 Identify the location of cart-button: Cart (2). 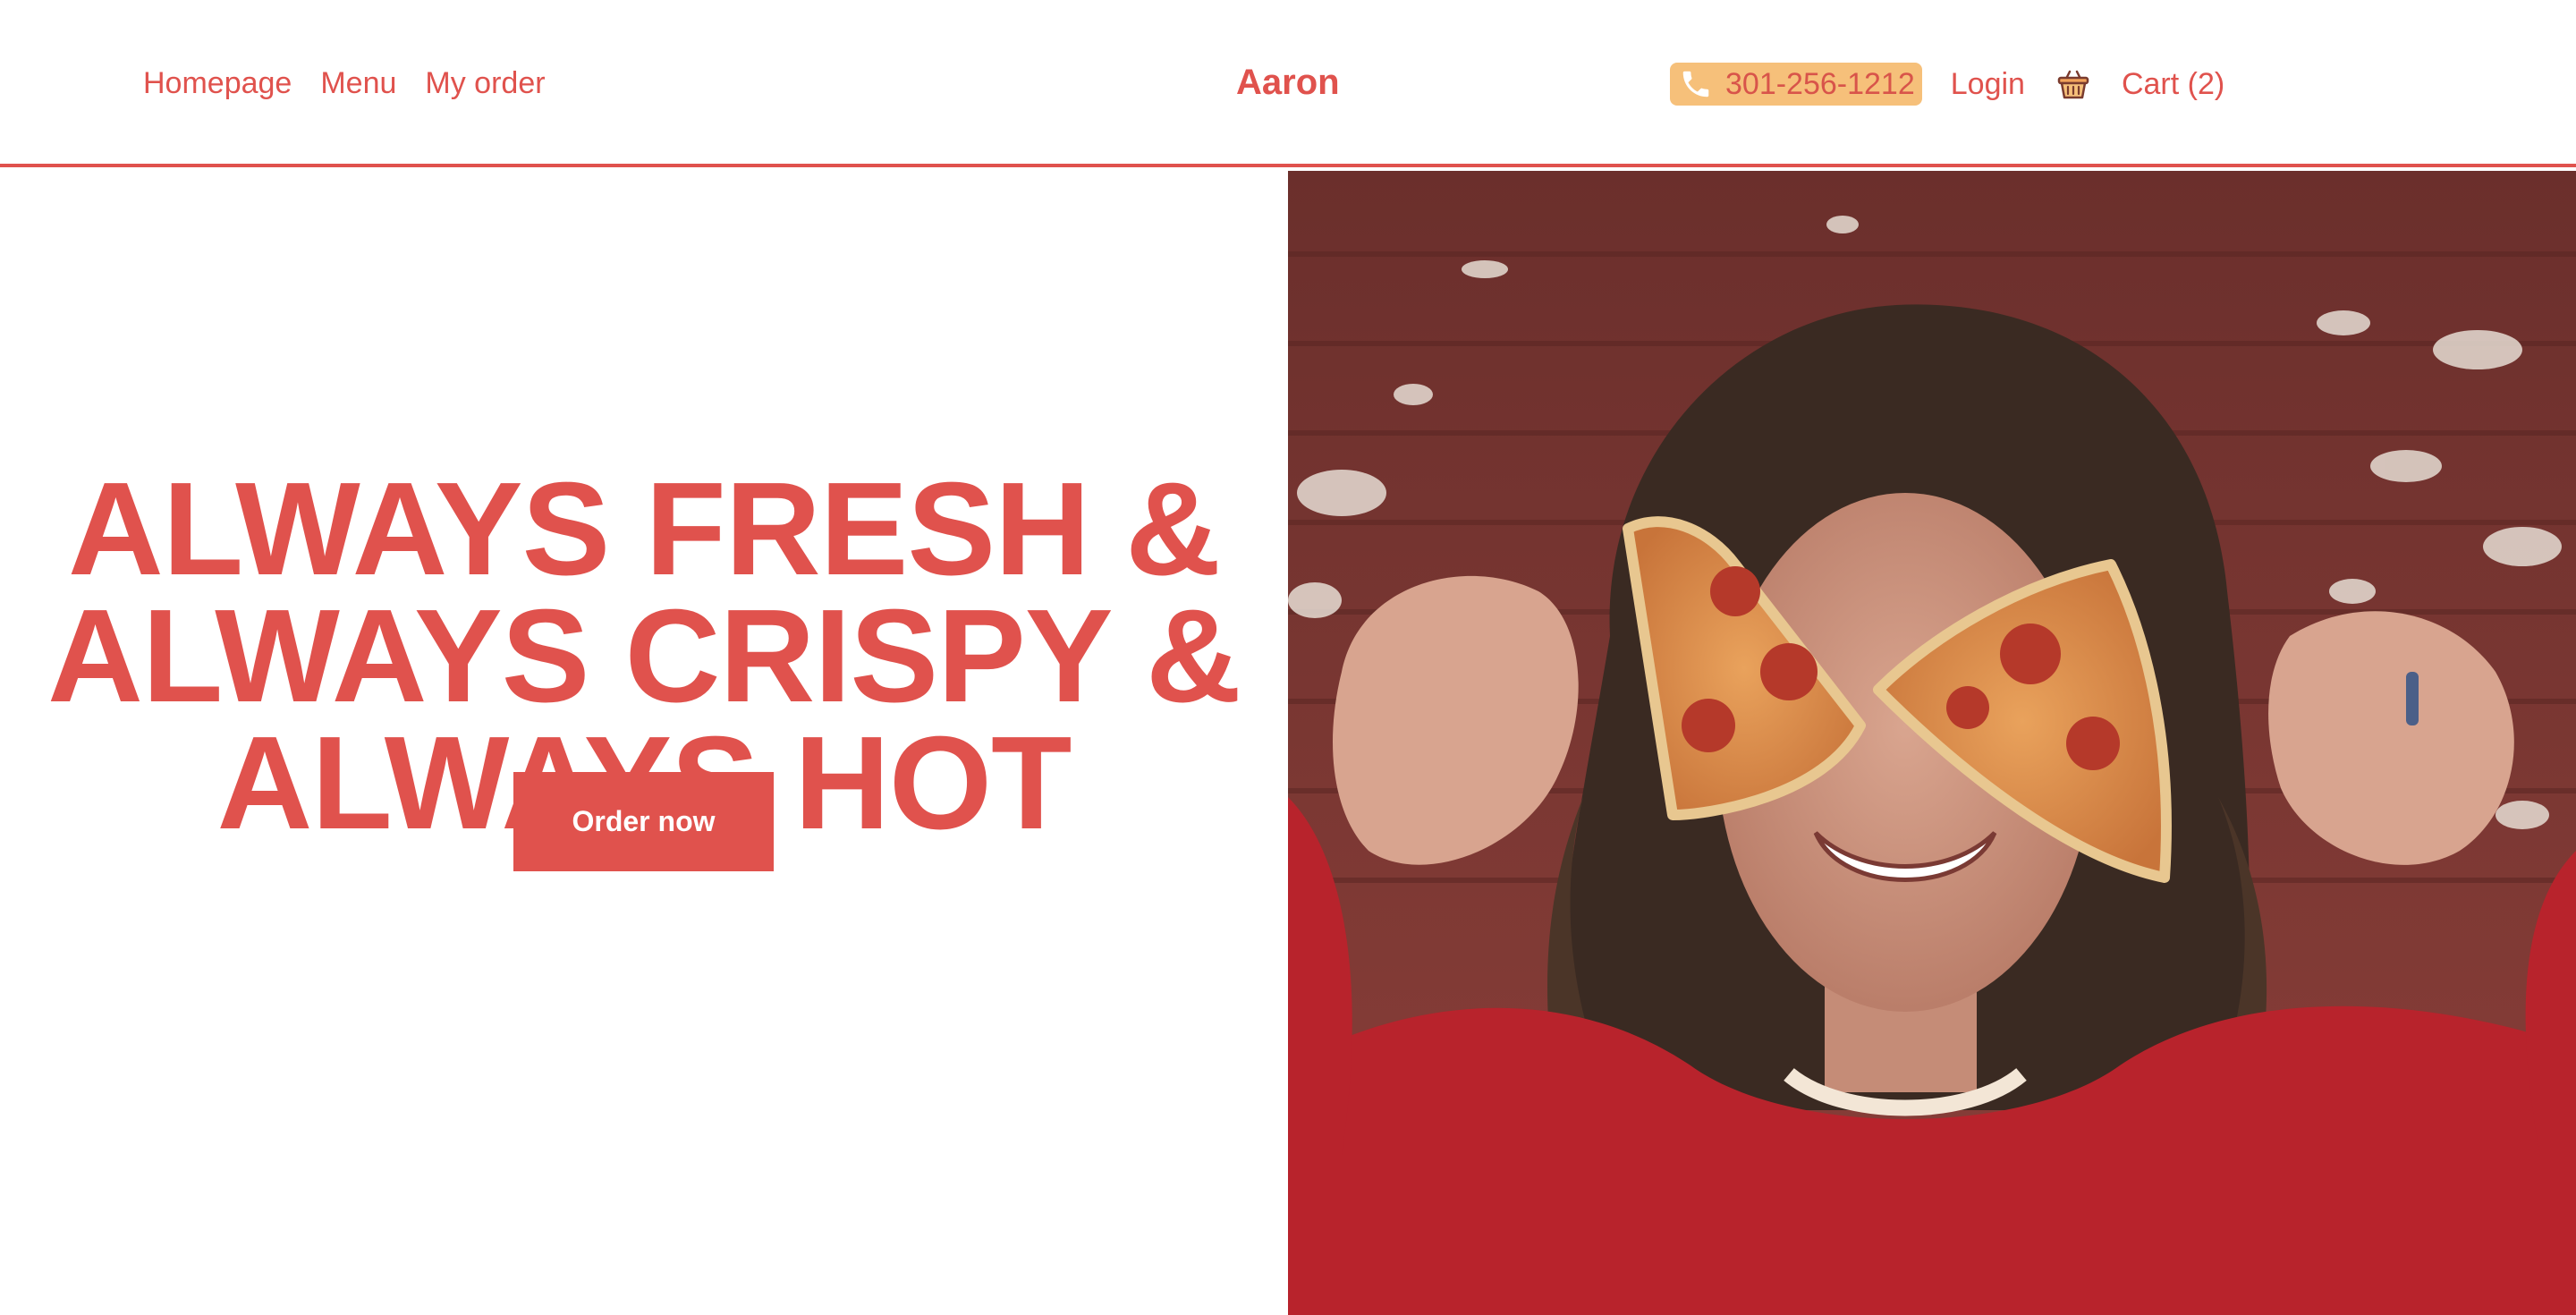
(2139, 84).